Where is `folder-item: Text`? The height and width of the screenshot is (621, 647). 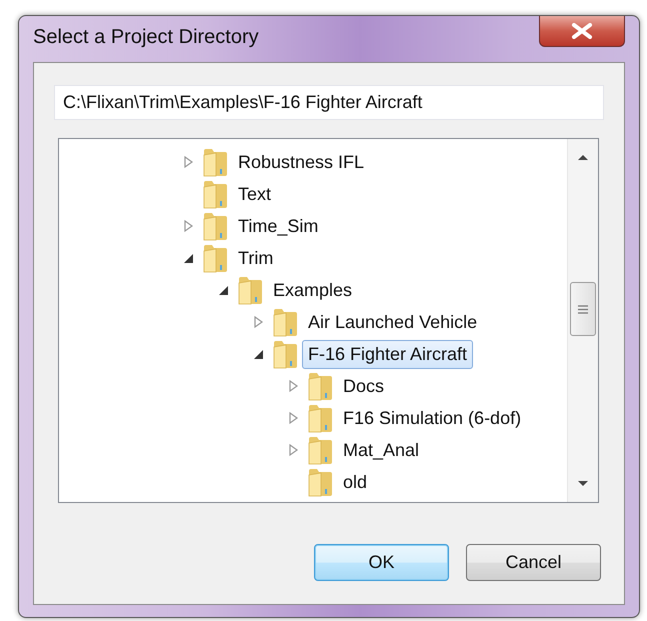
folder-item: Text is located at coordinates (255, 194).